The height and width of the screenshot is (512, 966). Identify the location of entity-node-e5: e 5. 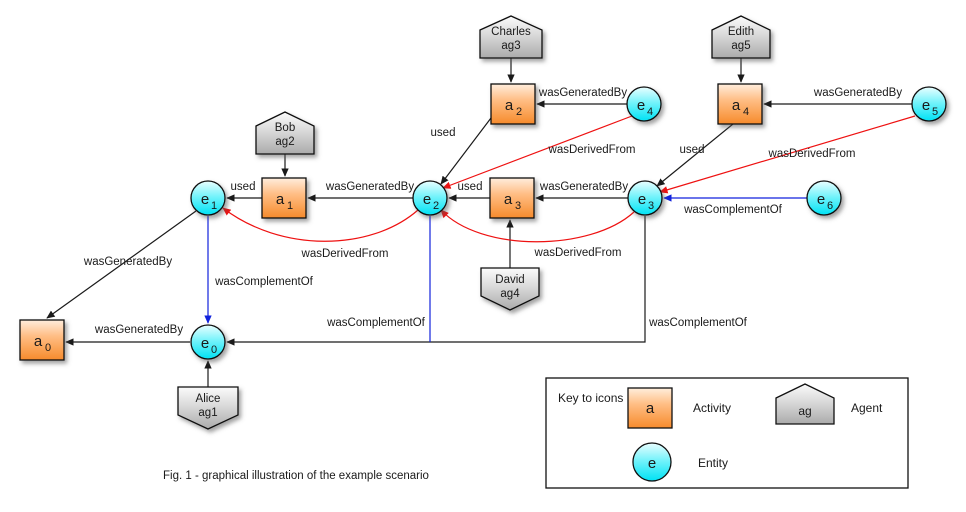
(929, 104).